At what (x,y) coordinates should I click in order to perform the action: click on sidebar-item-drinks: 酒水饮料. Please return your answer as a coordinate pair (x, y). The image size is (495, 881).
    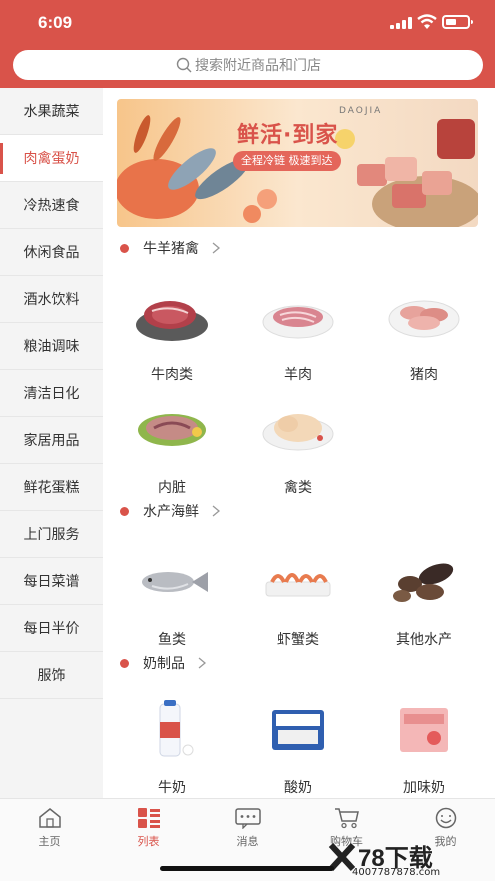
    Looking at the image, I should click on (51, 299).